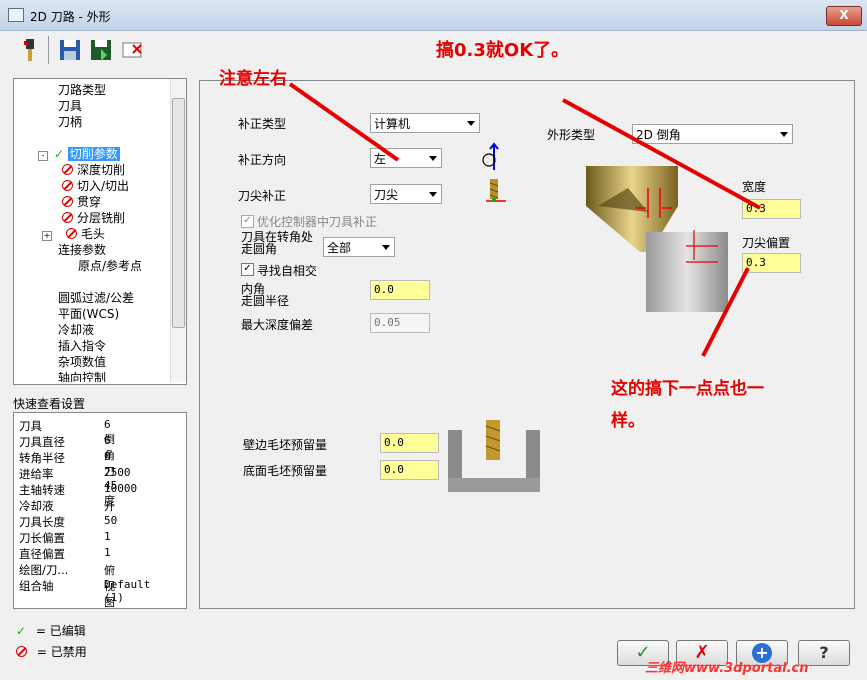  What do you see at coordinates (101, 50) in the screenshot?
I see `save-as-icon` at bounding box center [101, 50].